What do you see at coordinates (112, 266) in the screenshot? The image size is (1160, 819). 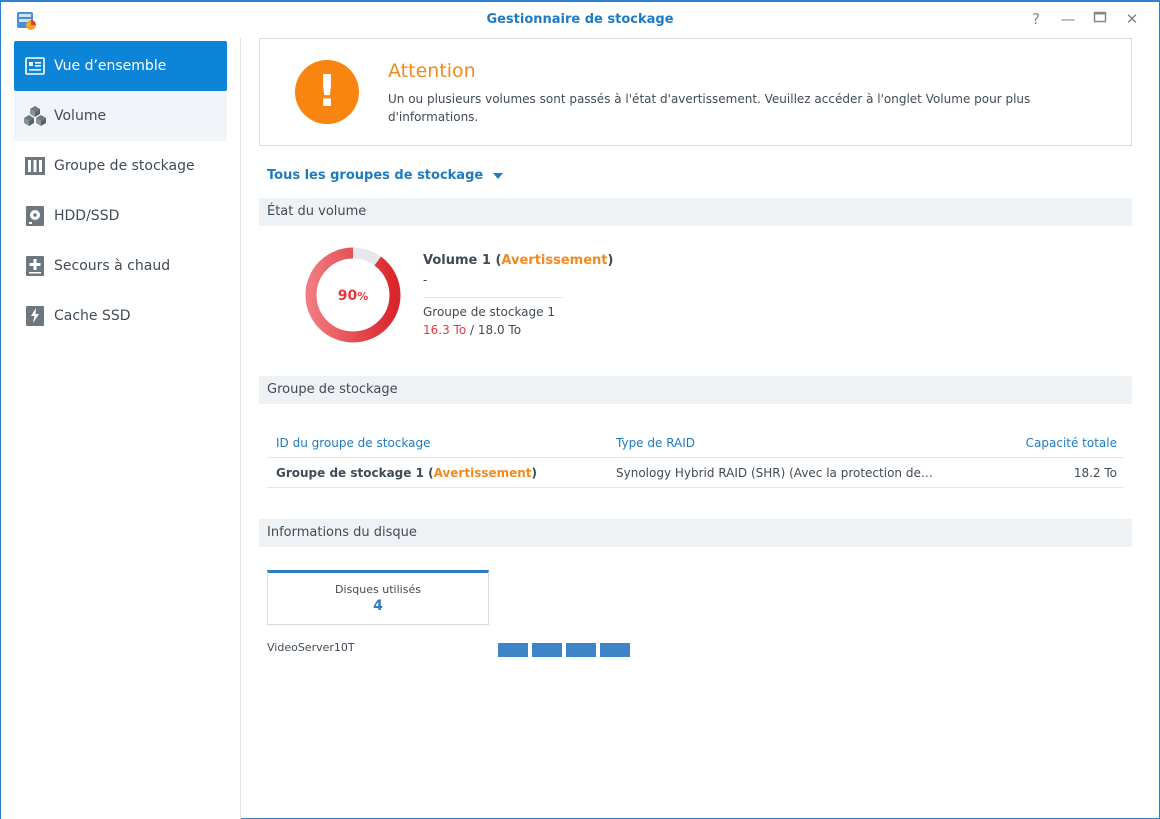 I see `sidebar-item-label: Secours à chaud` at bounding box center [112, 266].